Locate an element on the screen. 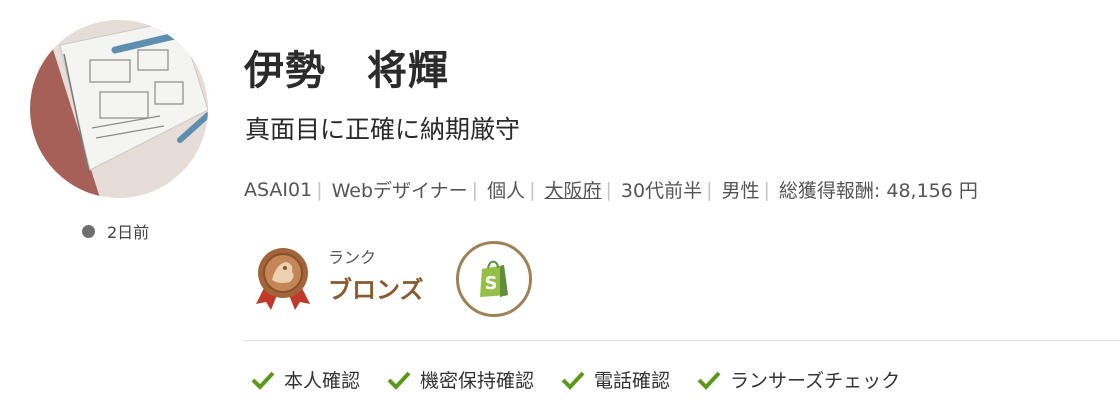 The height and width of the screenshot is (416, 1120). verification-item: 機密保持確認 is located at coordinates (460, 379).